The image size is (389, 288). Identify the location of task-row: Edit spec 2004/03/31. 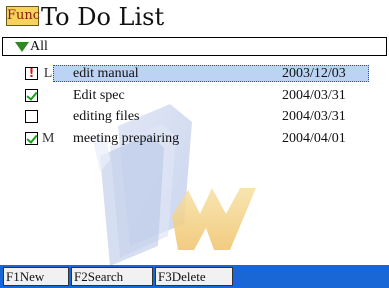
(194, 95).